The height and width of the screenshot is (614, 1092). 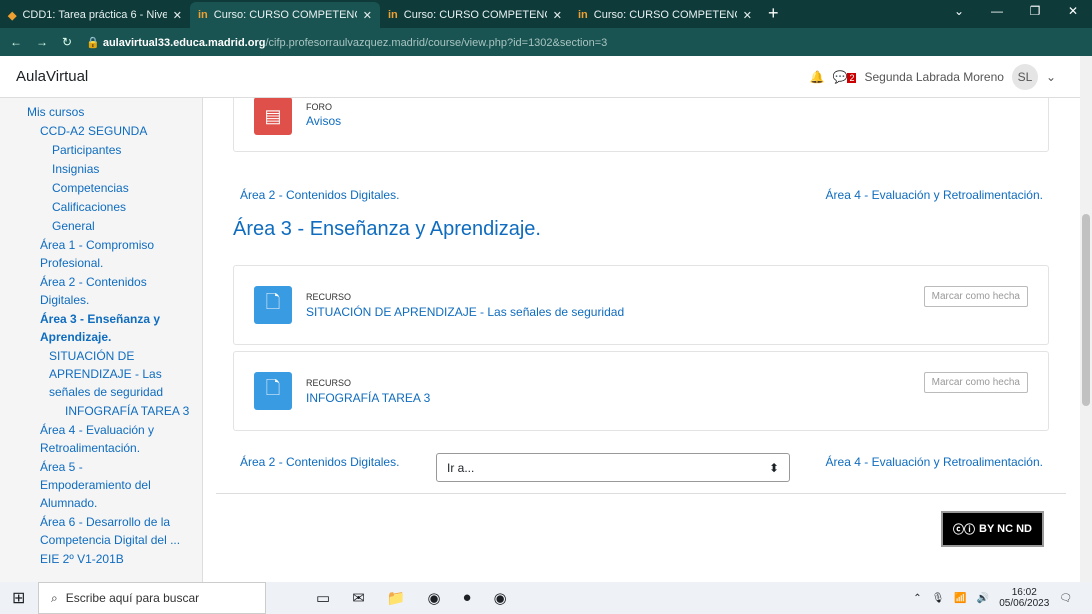 I want to click on windows-start-icon: ⊞, so click(x=18, y=598).